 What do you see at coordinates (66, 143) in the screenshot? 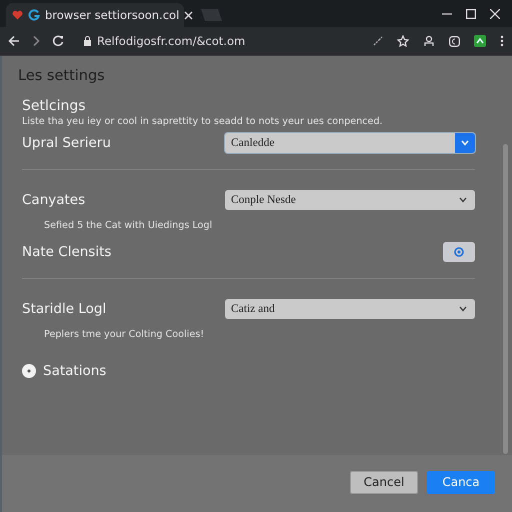
I see `setting-label: Upral Serieru` at bounding box center [66, 143].